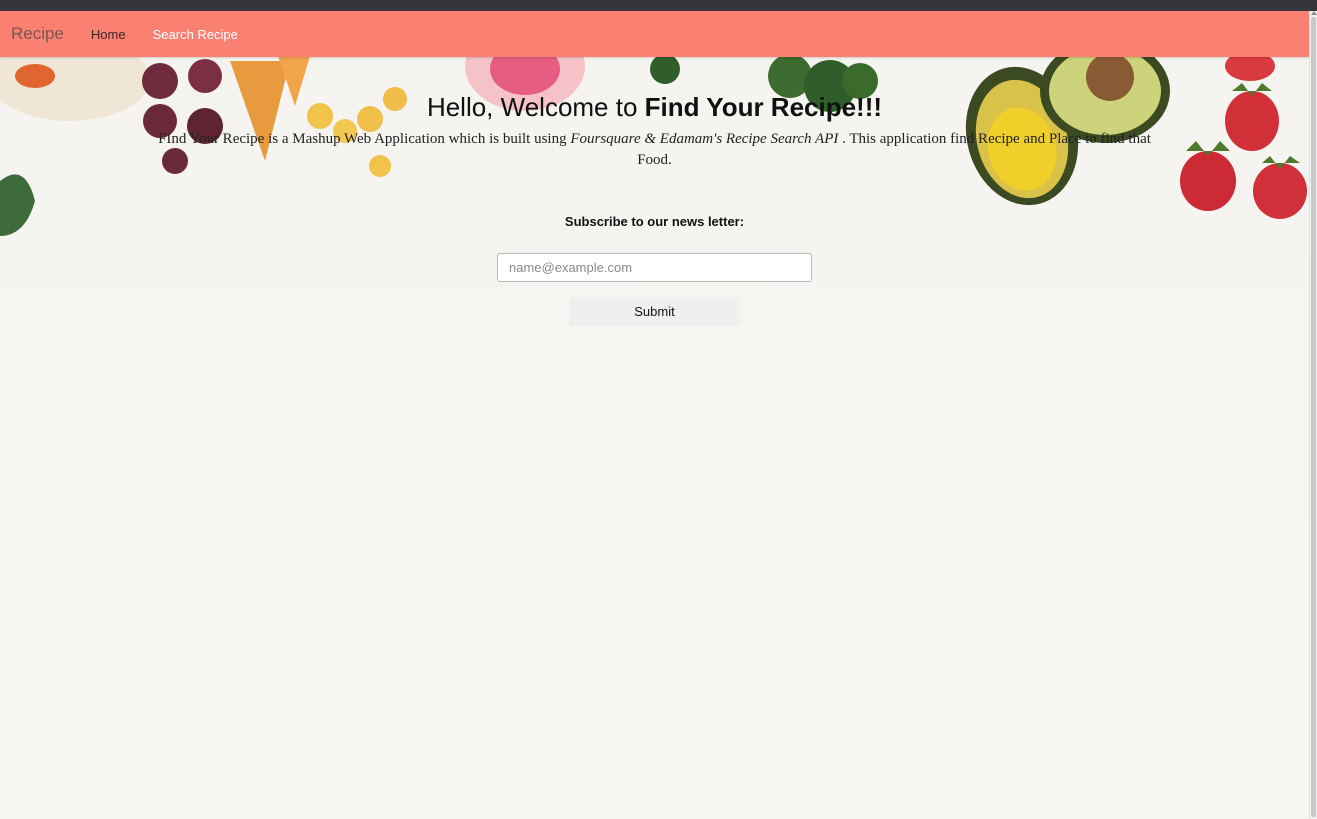 This screenshot has height=819, width=1317. Describe the element at coordinates (195, 34) in the screenshot. I see `nav-link-search-recipe: Search Recipe` at that location.